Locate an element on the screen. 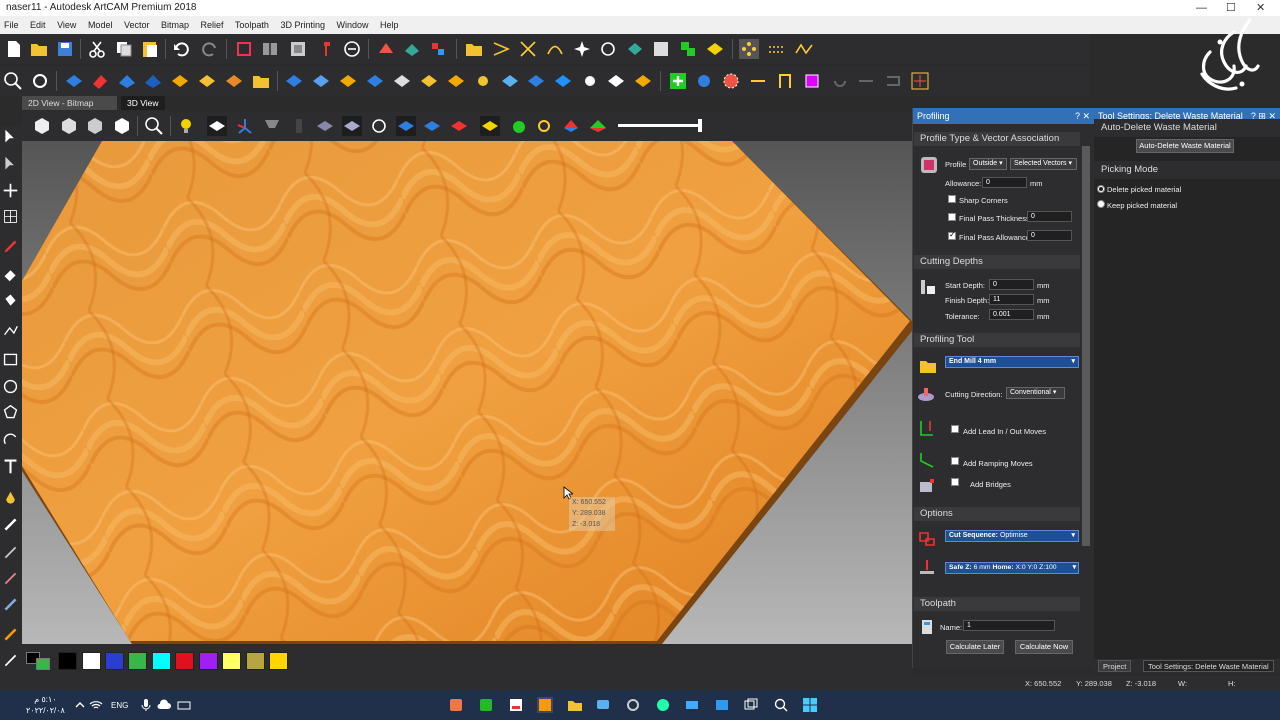 This screenshot has width=1280, height=720. taskbar-app-mail-icon is located at coordinates (692, 705).